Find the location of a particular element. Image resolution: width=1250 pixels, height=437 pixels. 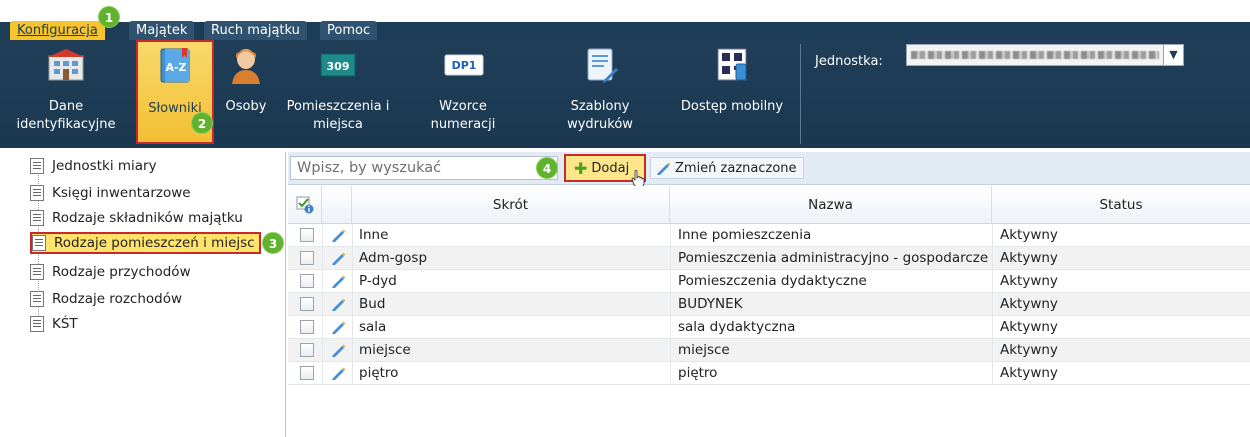

chevron-down-icon: ▼ is located at coordinates (1173, 55).